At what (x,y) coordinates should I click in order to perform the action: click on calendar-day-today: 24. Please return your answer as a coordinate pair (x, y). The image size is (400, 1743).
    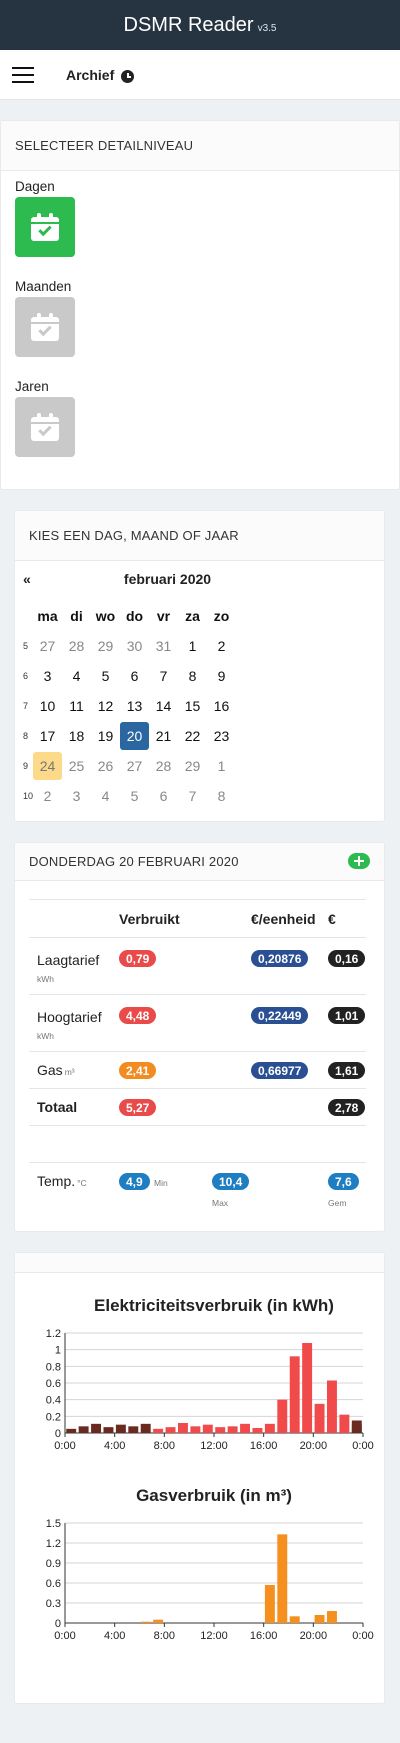
    Looking at the image, I should click on (47, 766).